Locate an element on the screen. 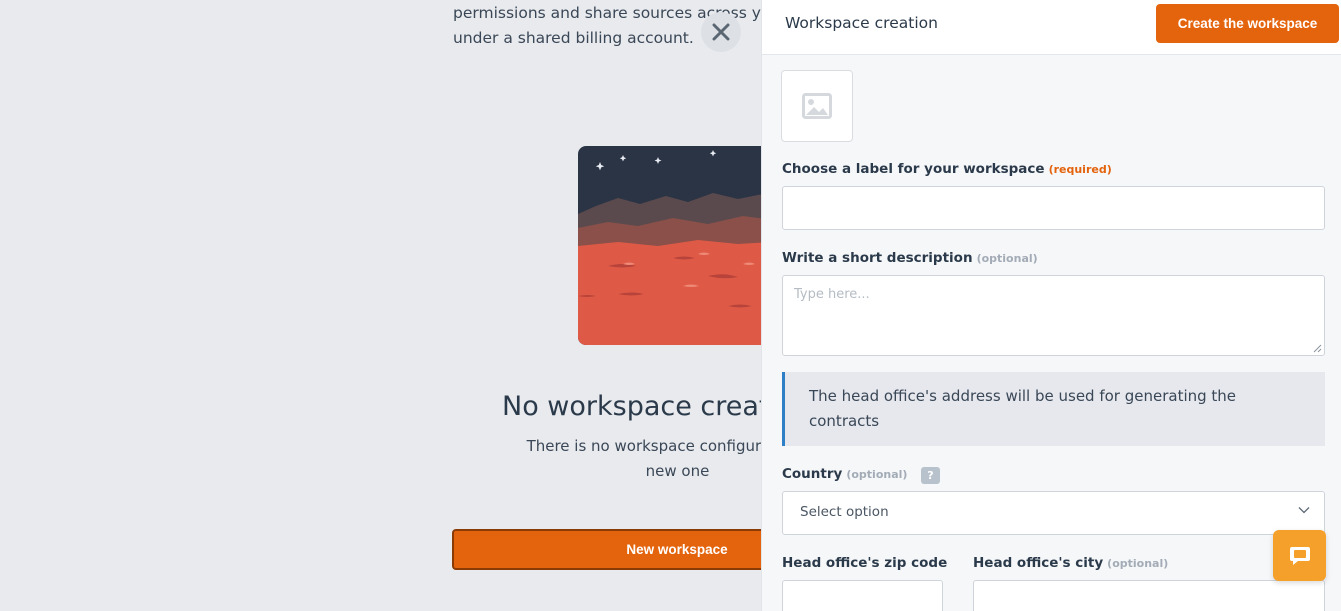 The height and width of the screenshot is (611, 1341). country-label: Country (optional) is located at coordinates (844, 474).